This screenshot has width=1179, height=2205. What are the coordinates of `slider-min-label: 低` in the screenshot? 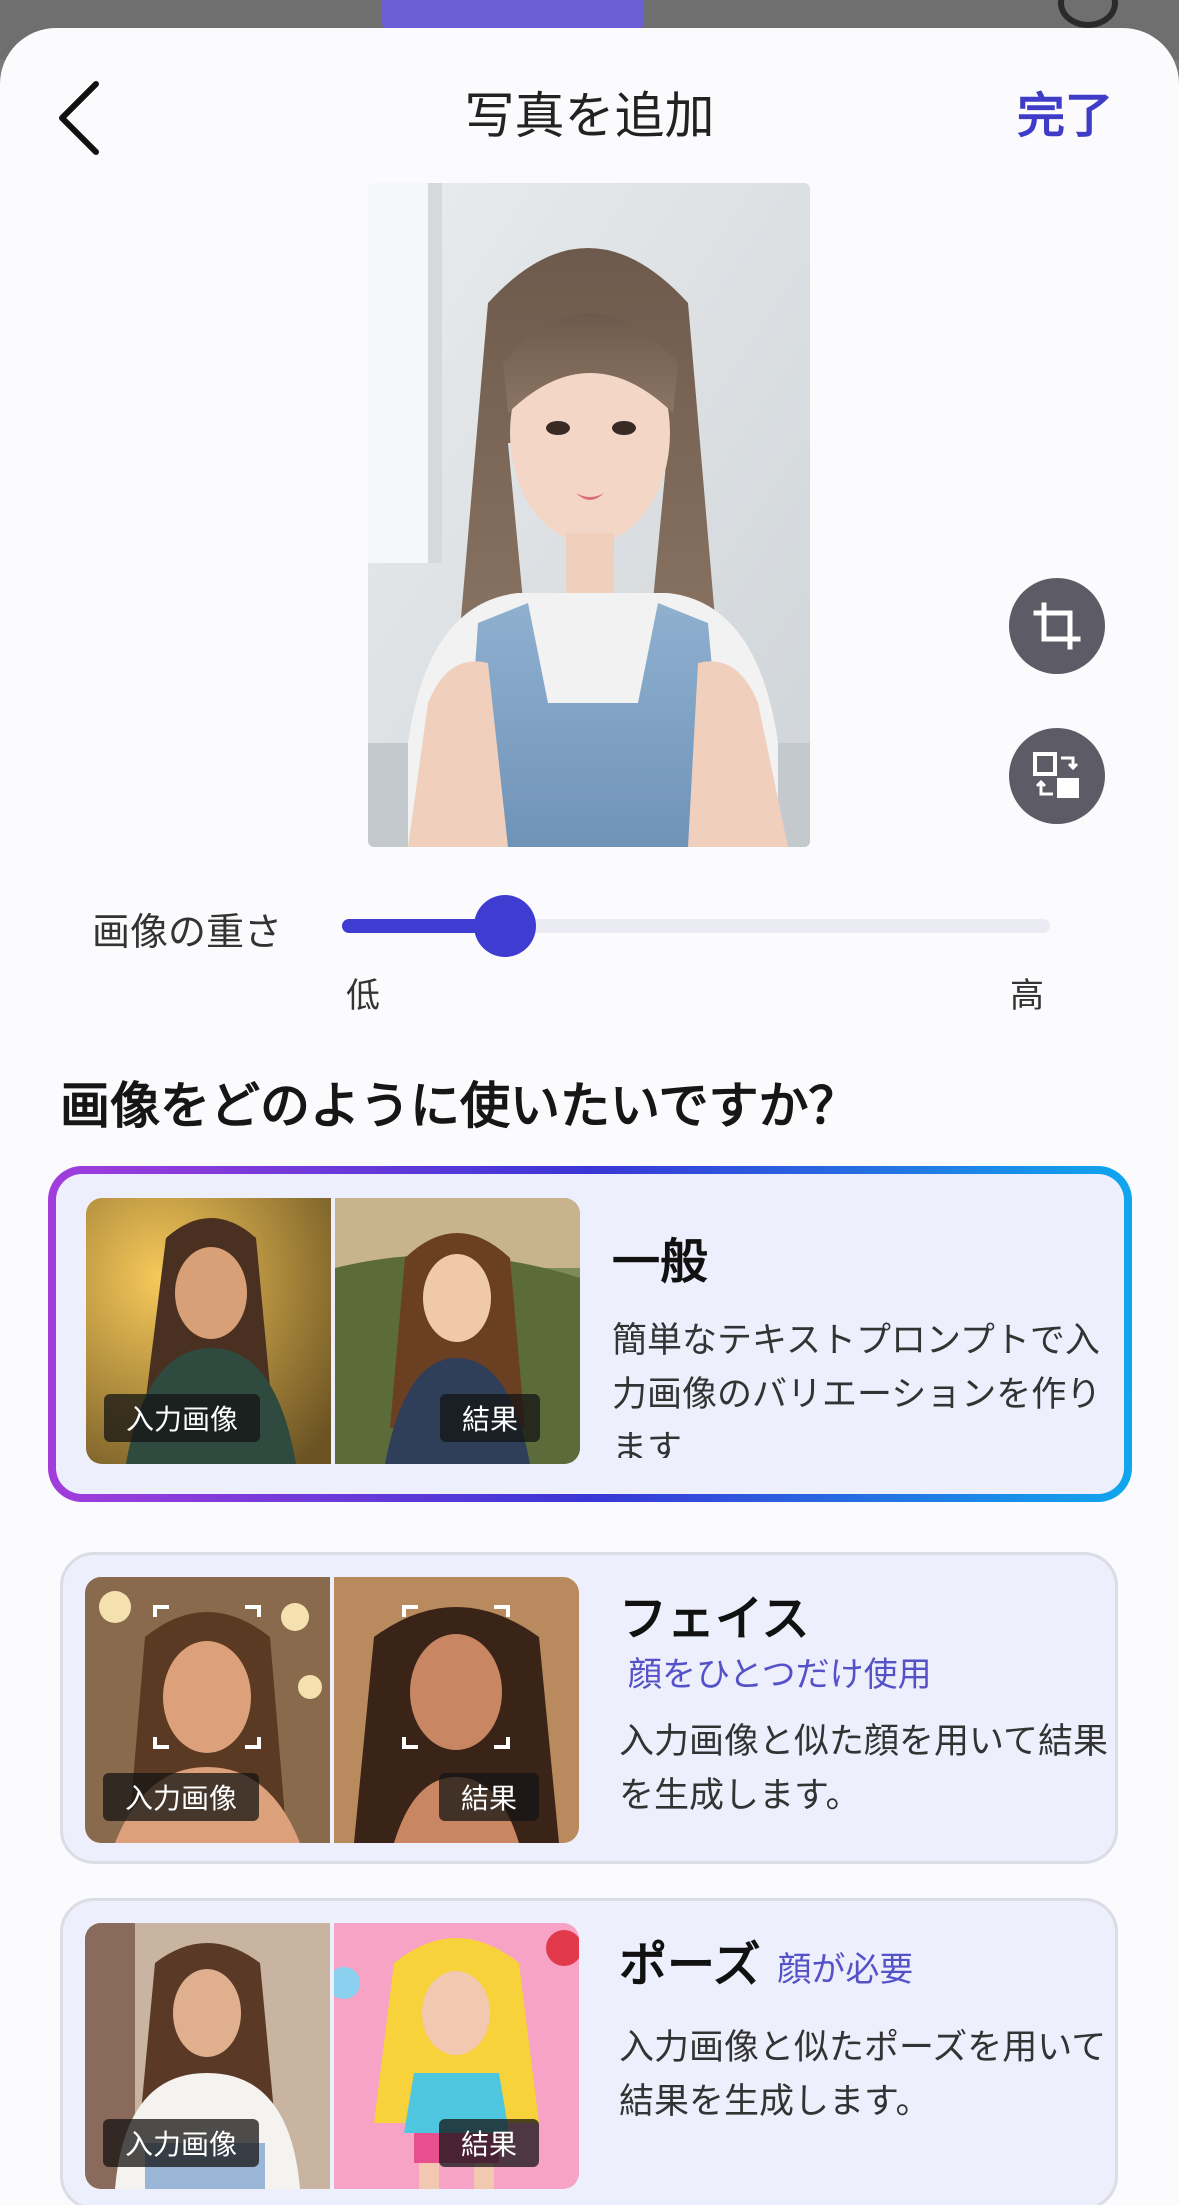 It's located at (363, 996).